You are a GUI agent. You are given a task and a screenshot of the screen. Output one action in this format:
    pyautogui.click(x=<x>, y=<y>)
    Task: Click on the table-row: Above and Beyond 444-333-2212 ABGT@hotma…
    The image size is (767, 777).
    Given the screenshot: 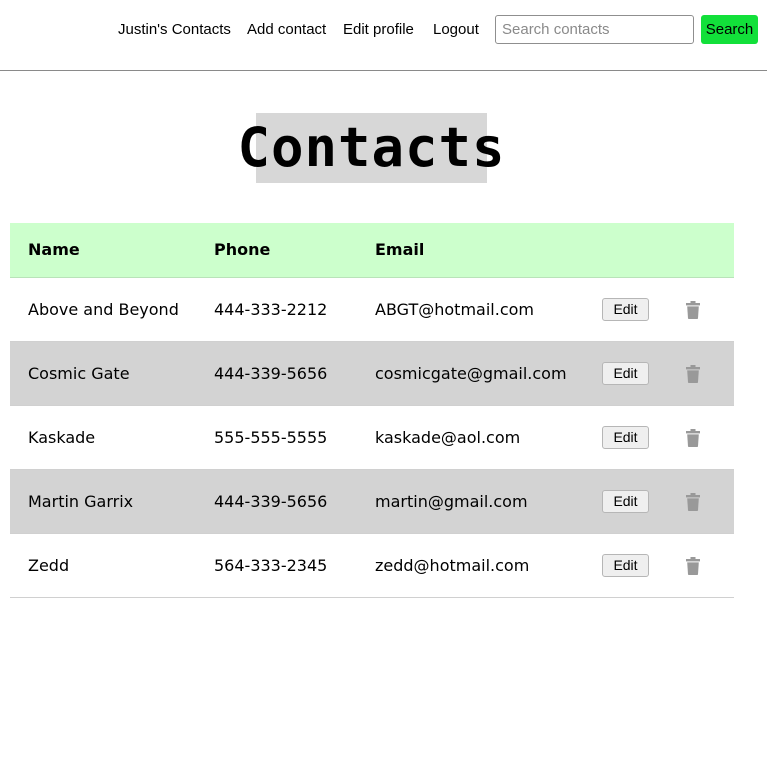 What is the action you would take?
    pyautogui.click(x=372, y=309)
    